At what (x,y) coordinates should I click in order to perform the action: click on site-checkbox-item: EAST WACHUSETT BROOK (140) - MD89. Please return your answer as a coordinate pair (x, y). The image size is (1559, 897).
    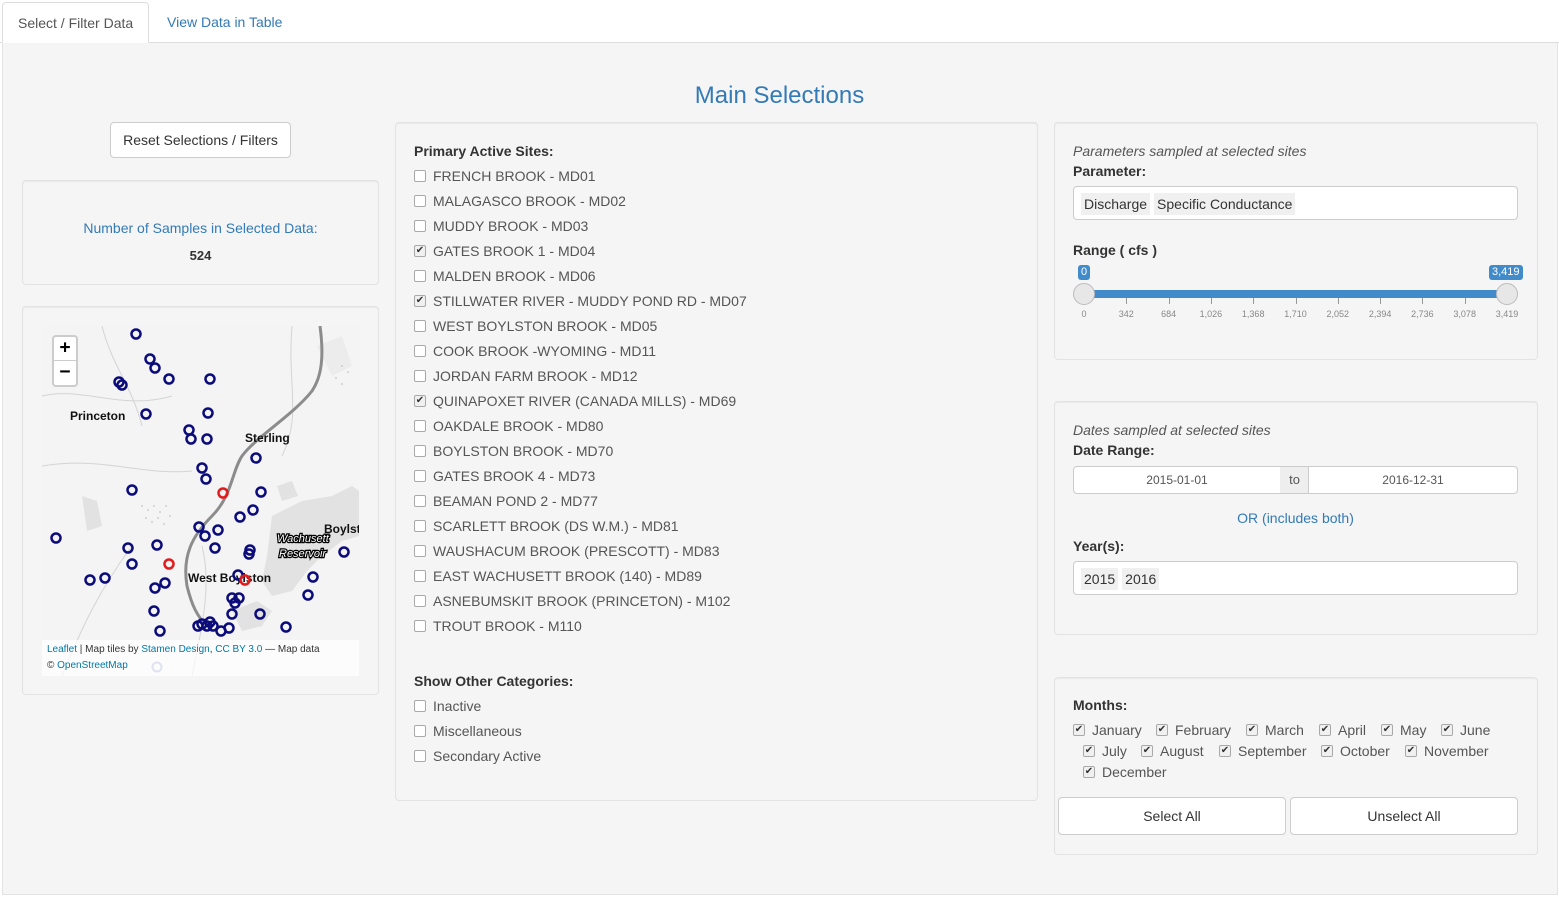
    Looking at the image, I should click on (558, 576).